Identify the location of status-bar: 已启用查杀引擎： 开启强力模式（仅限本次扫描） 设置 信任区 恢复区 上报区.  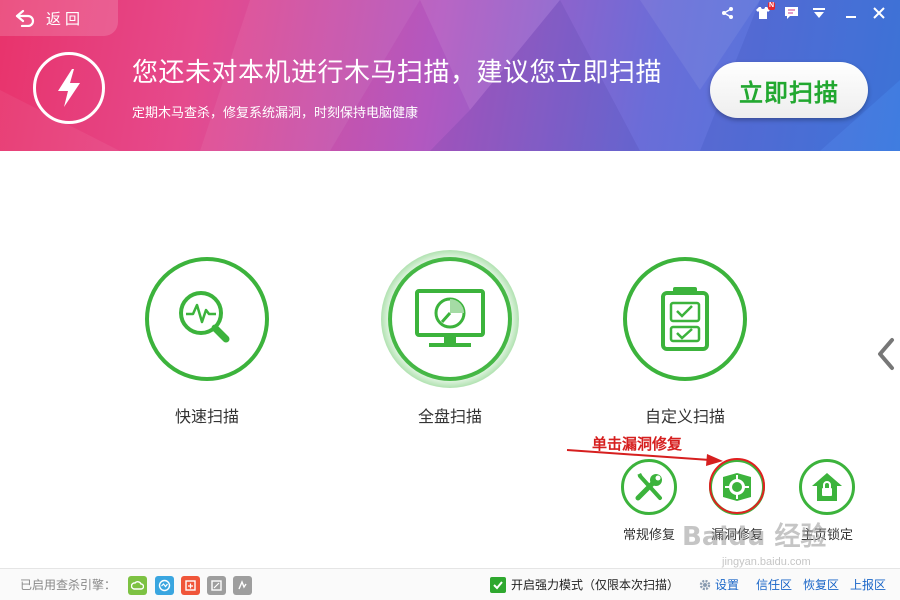
(450, 584).